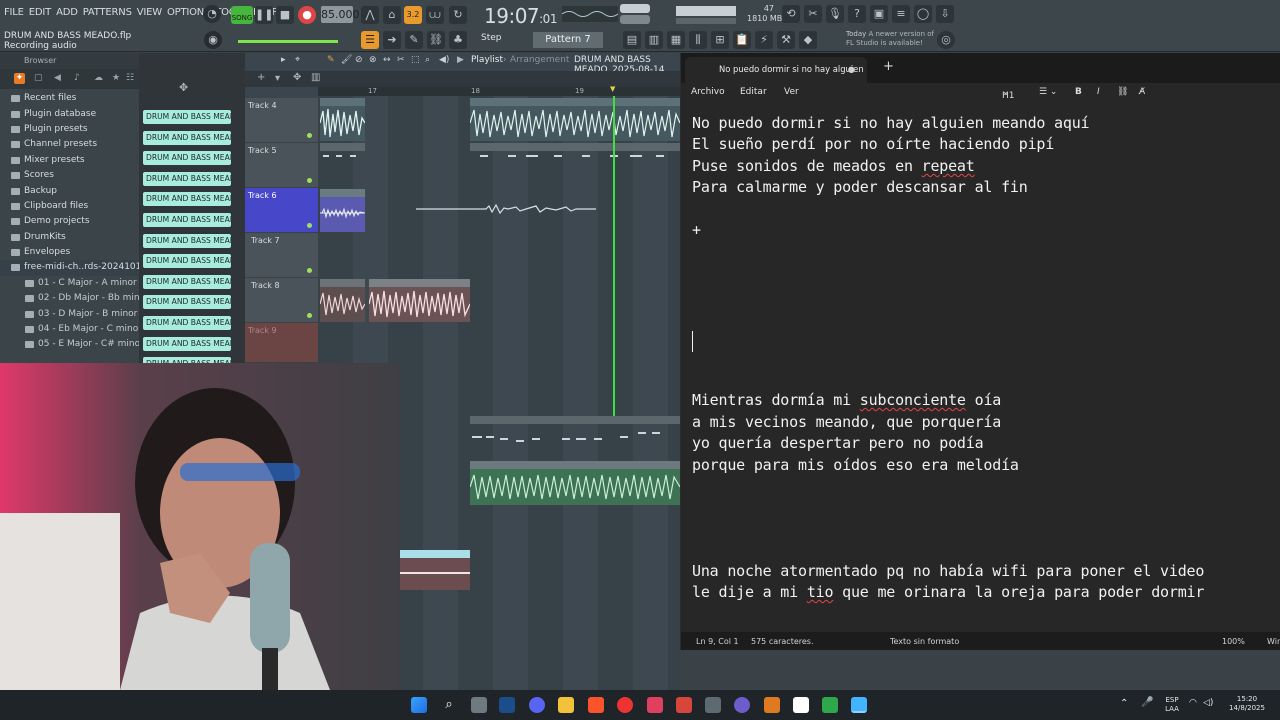 This screenshot has width=1280, height=720. I want to click on clear-format-icon: A̸, so click(1142, 92).